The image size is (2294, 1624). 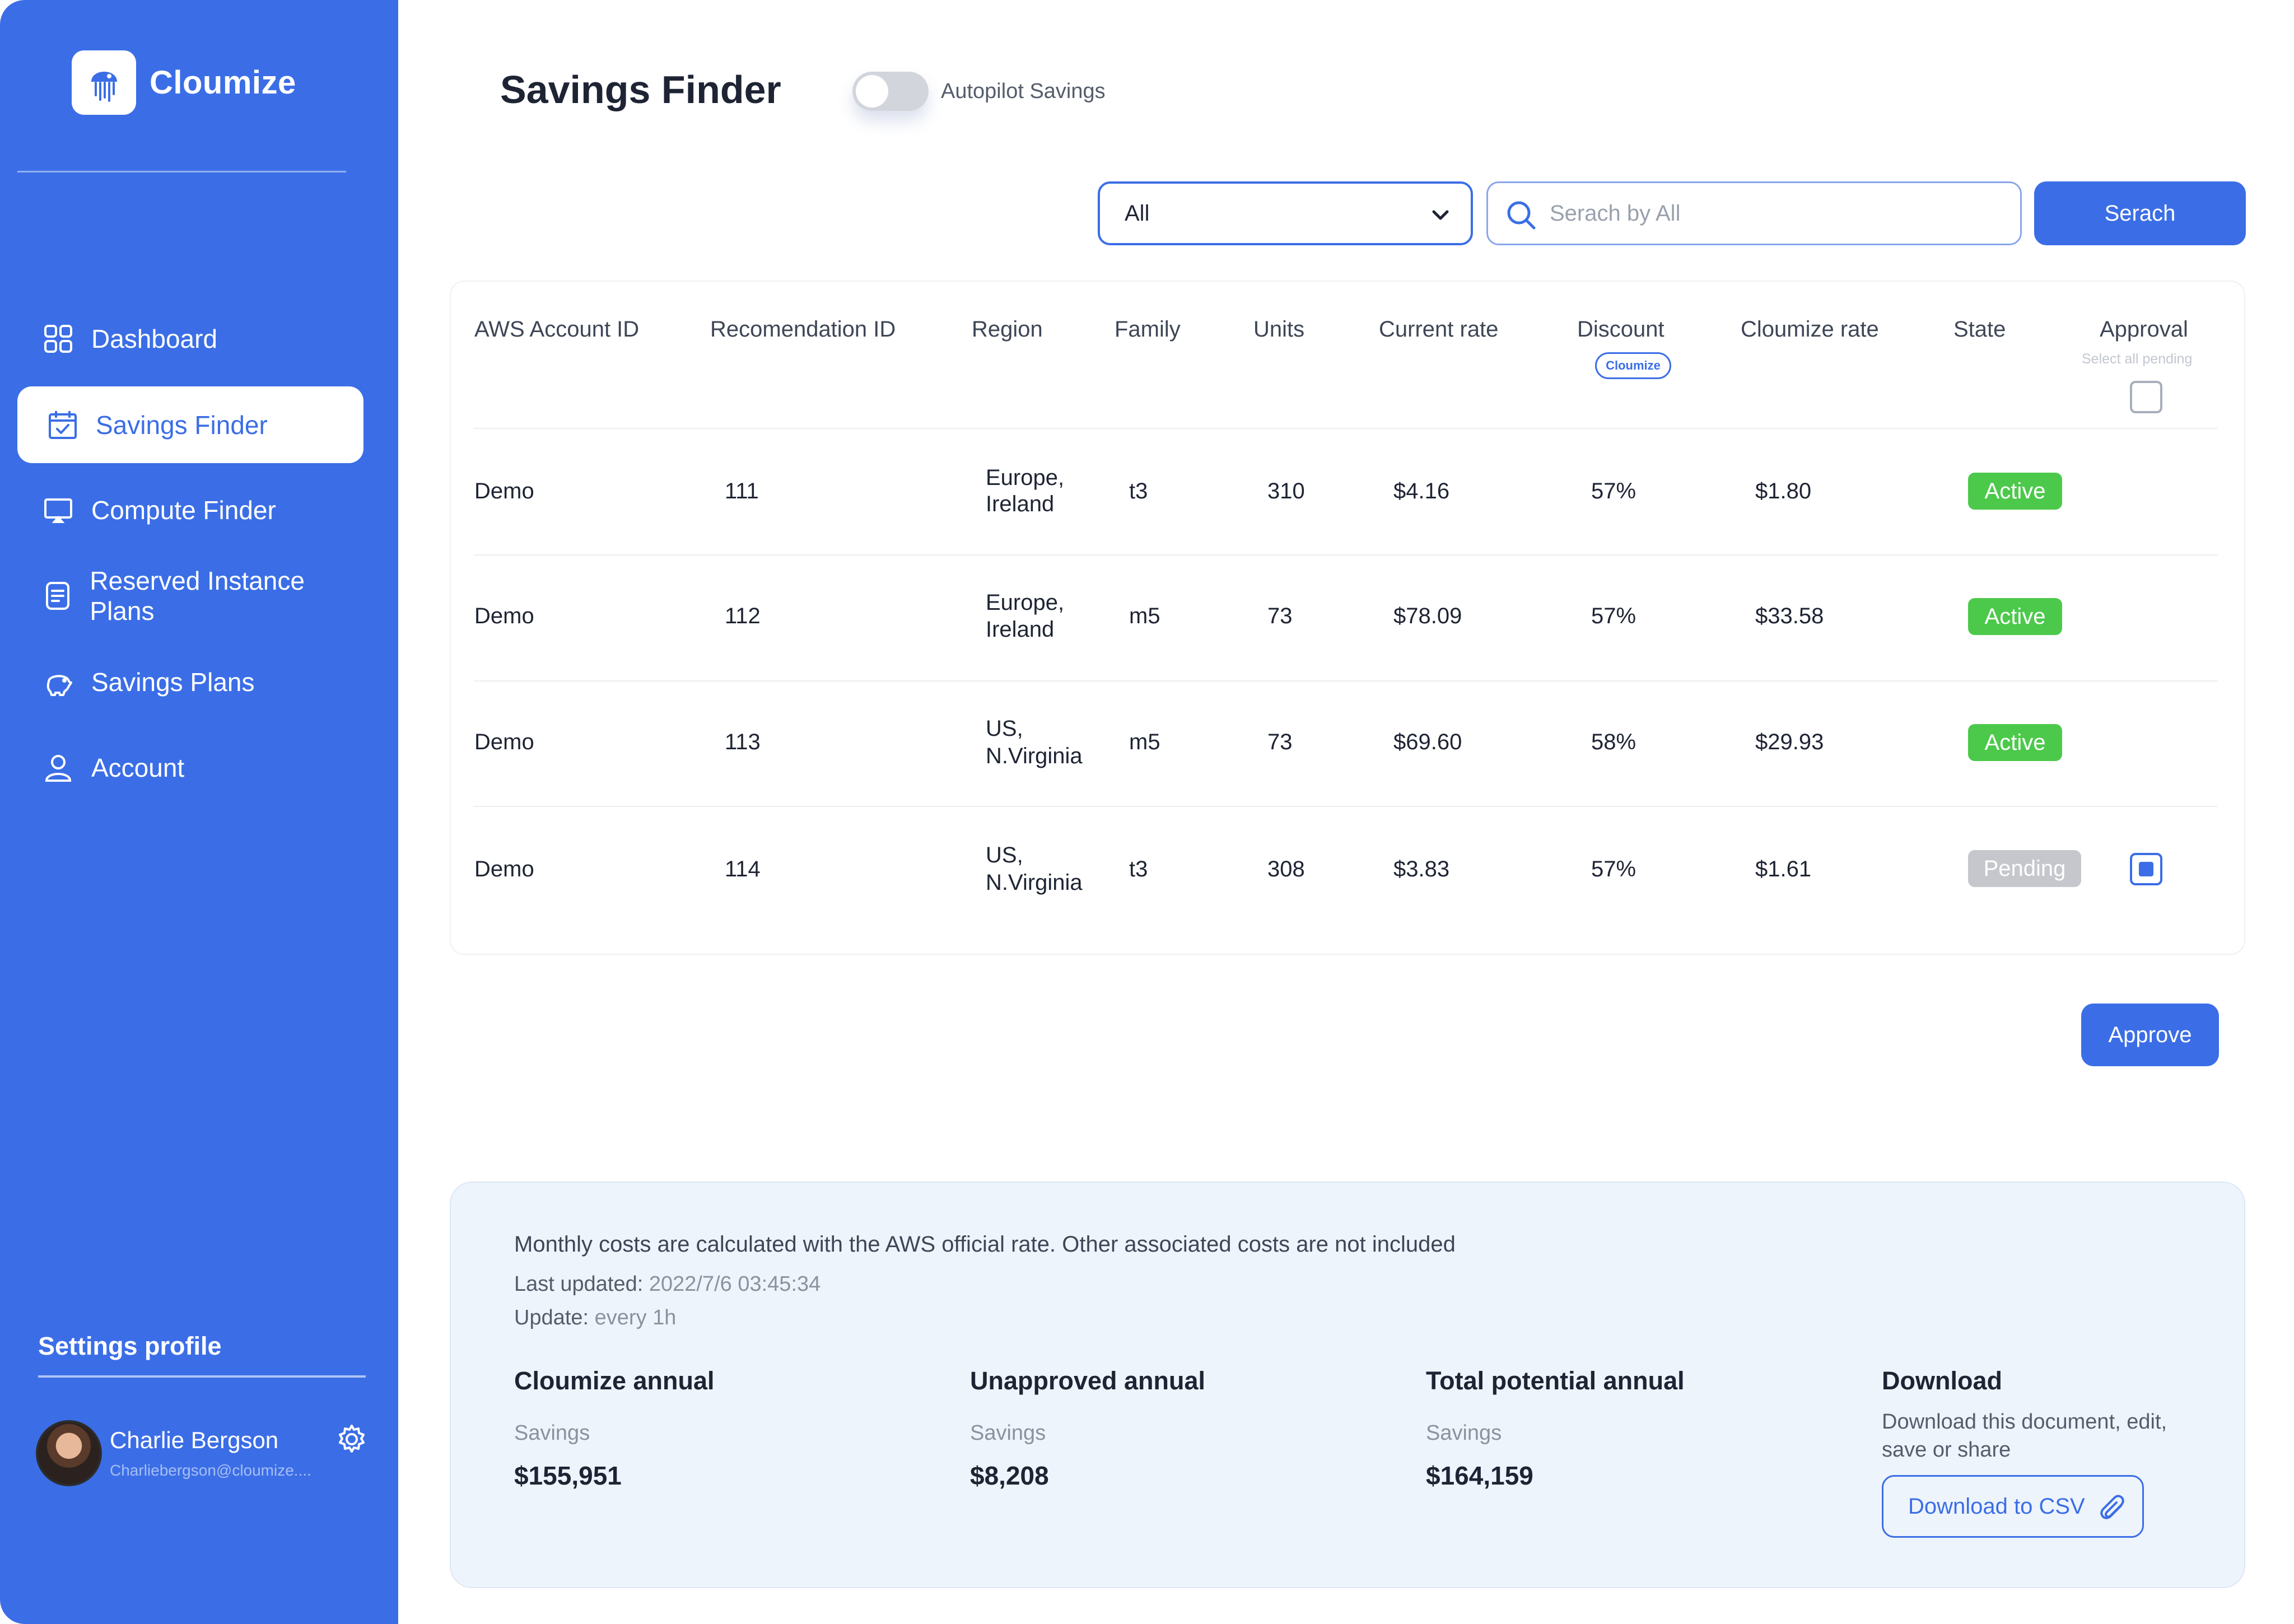 What do you see at coordinates (735, 1284) in the screenshot?
I see `last-updated-value: 2022/7/6 03:45:34` at bounding box center [735, 1284].